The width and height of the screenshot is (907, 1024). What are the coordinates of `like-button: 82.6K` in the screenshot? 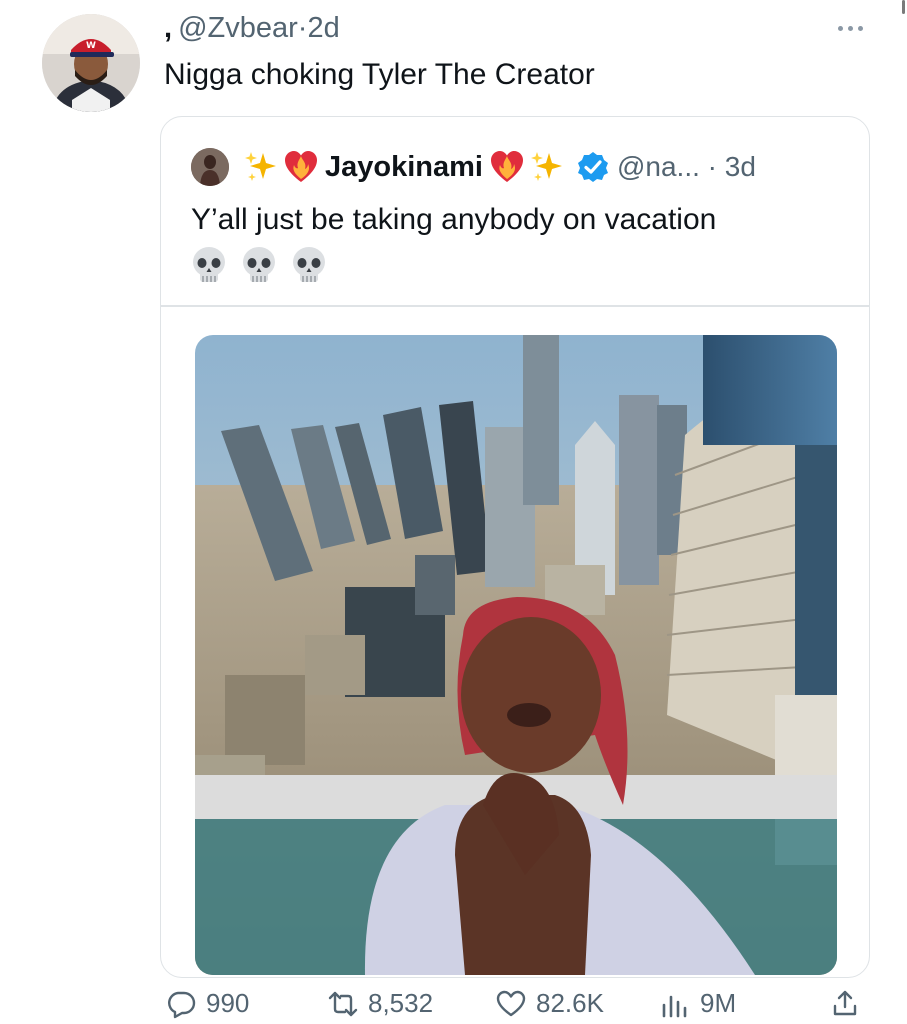 It's located at (550, 1003).